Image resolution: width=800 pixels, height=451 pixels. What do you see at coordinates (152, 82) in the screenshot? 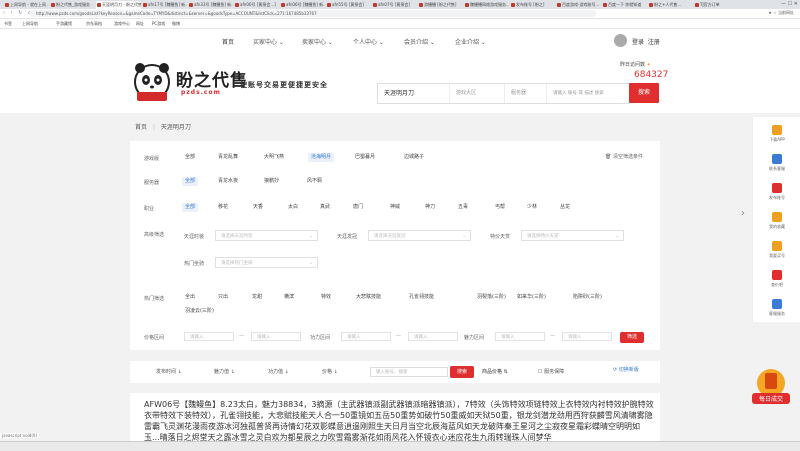
I see `panda-logo-icon` at bounding box center [152, 82].